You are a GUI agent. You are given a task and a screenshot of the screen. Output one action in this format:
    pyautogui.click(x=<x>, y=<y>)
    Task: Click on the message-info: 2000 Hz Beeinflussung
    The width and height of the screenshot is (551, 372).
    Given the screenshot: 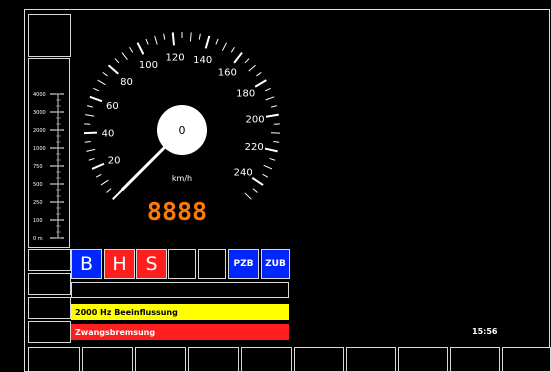 What is the action you would take?
    pyautogui.click(x=180, y=312)
    